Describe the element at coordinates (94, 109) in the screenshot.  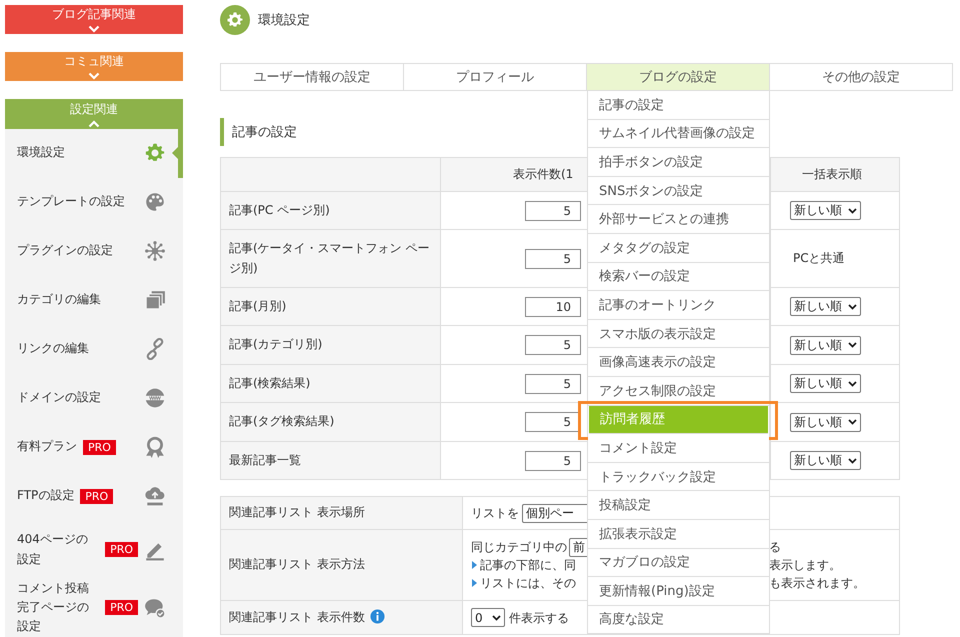
I see `section-label: 設定関連` at that location.